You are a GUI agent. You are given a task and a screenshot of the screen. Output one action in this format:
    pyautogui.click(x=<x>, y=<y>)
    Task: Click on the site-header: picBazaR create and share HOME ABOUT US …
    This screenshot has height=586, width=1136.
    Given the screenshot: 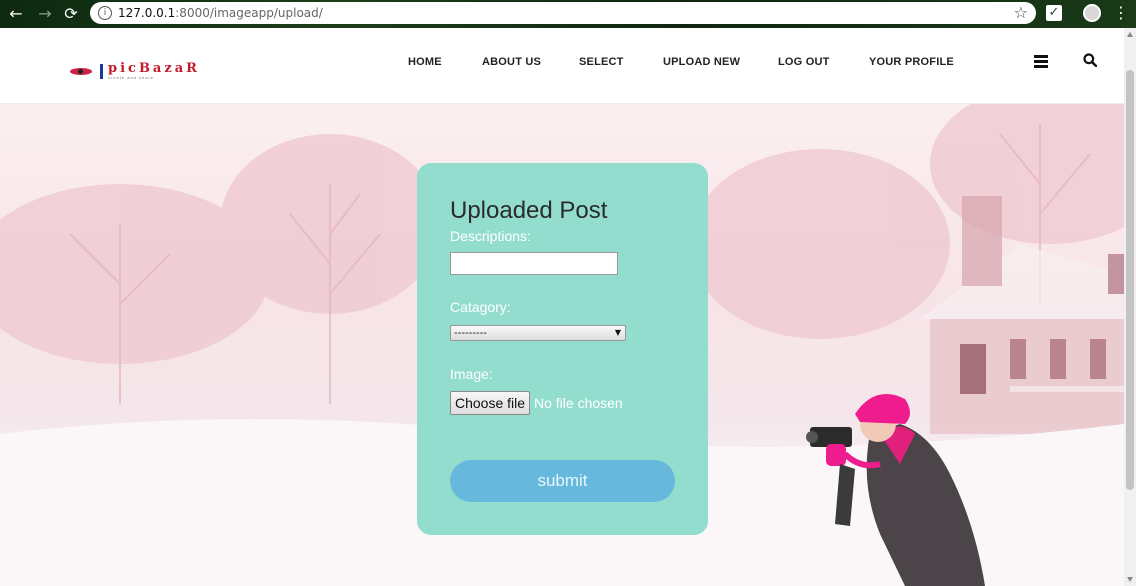 What is the action you would take?
    pyautogui.click(x=562, y=66)
    